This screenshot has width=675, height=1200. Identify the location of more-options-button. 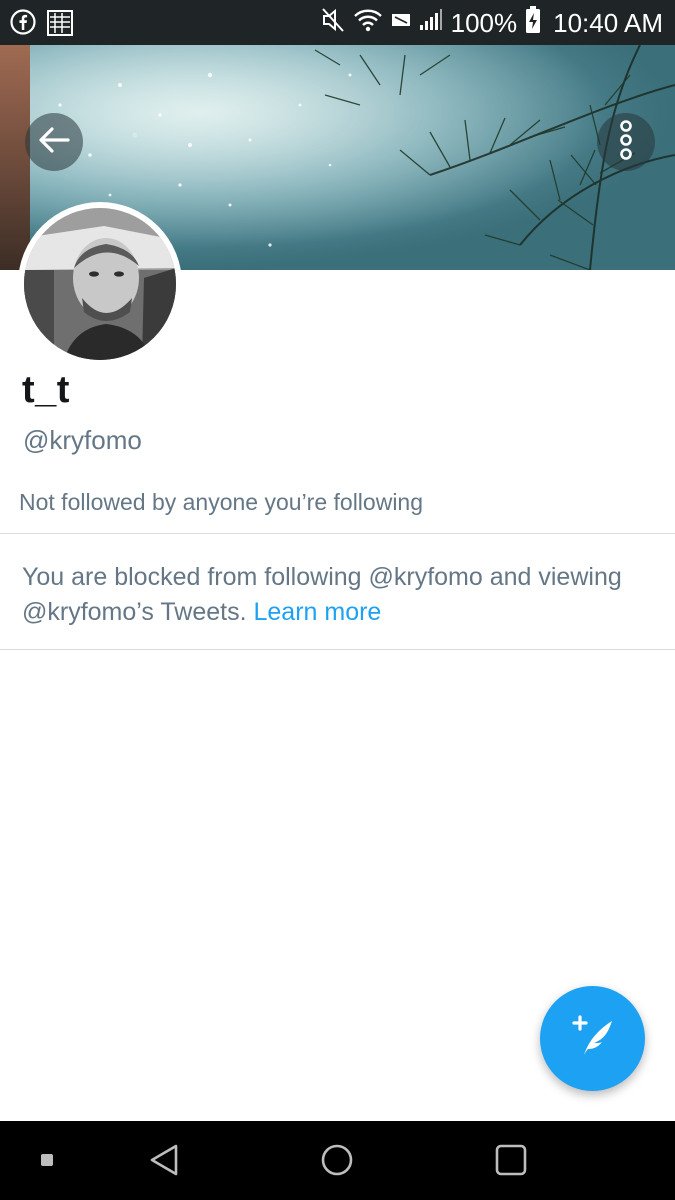
(626, 142).